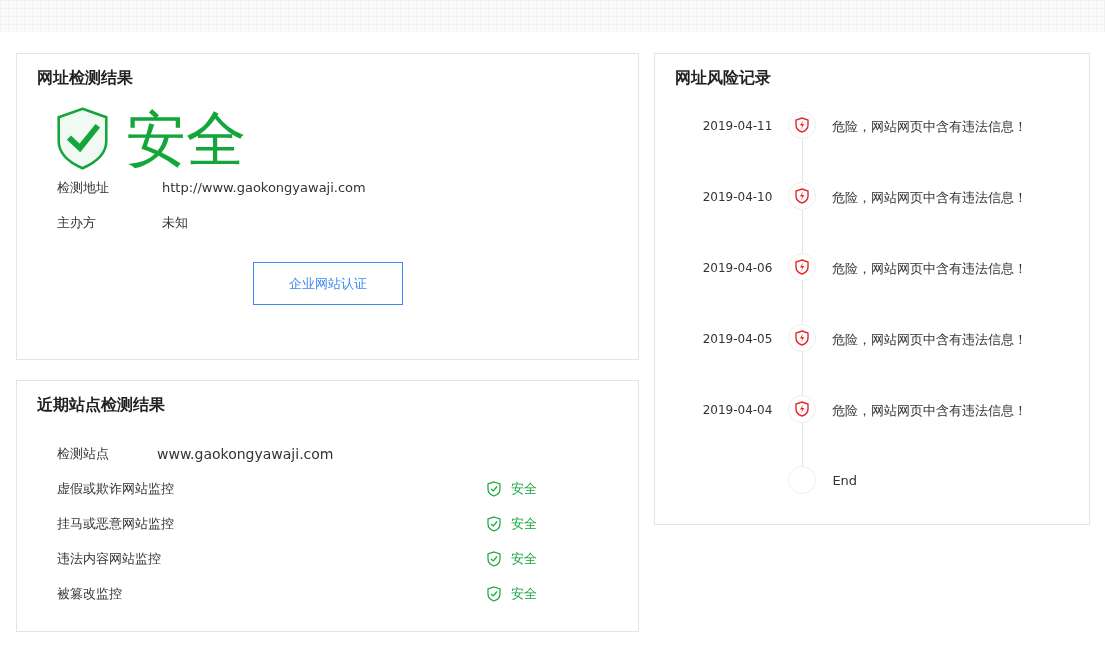 The width and height of the screenshot is (1105, 649). I want to click on check-name: 挂马或恶意网站监控, so click(116, 523).